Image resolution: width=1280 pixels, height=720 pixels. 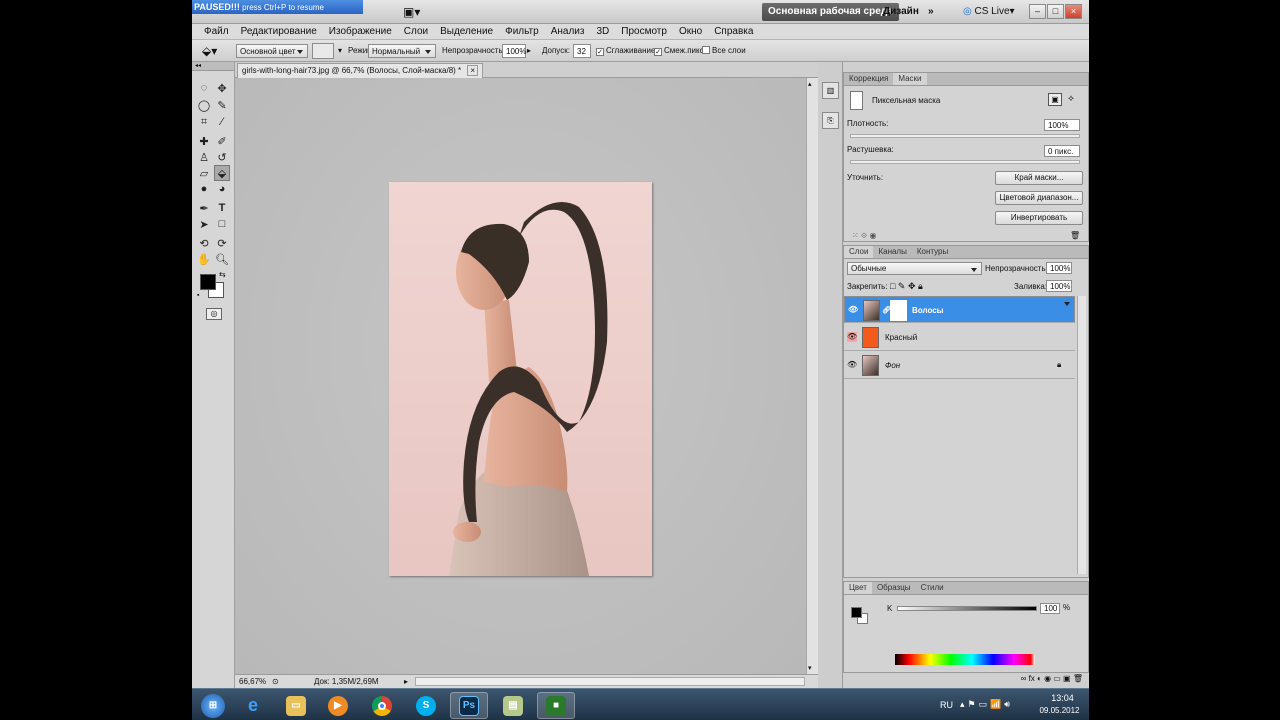 What do you see at coordinates (222, 274) in the screenshot?
I see `swap-colors-icon: ⇆` at bounding box center [222, 274].